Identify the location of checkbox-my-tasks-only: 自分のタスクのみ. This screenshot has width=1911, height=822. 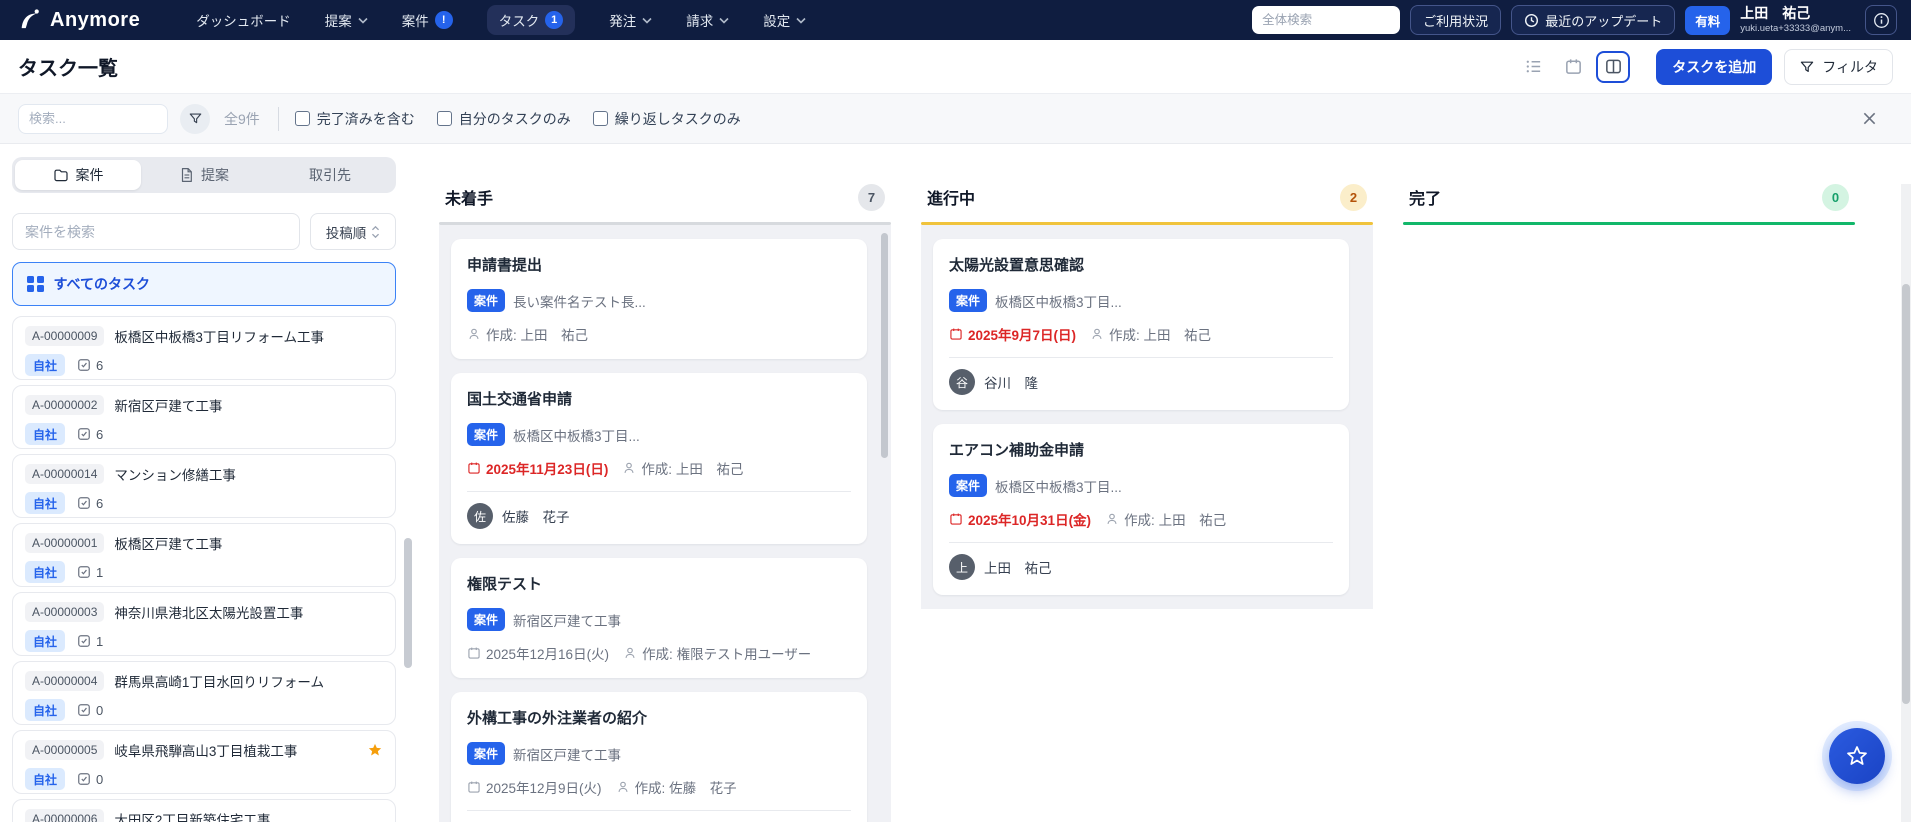
(503, 119).